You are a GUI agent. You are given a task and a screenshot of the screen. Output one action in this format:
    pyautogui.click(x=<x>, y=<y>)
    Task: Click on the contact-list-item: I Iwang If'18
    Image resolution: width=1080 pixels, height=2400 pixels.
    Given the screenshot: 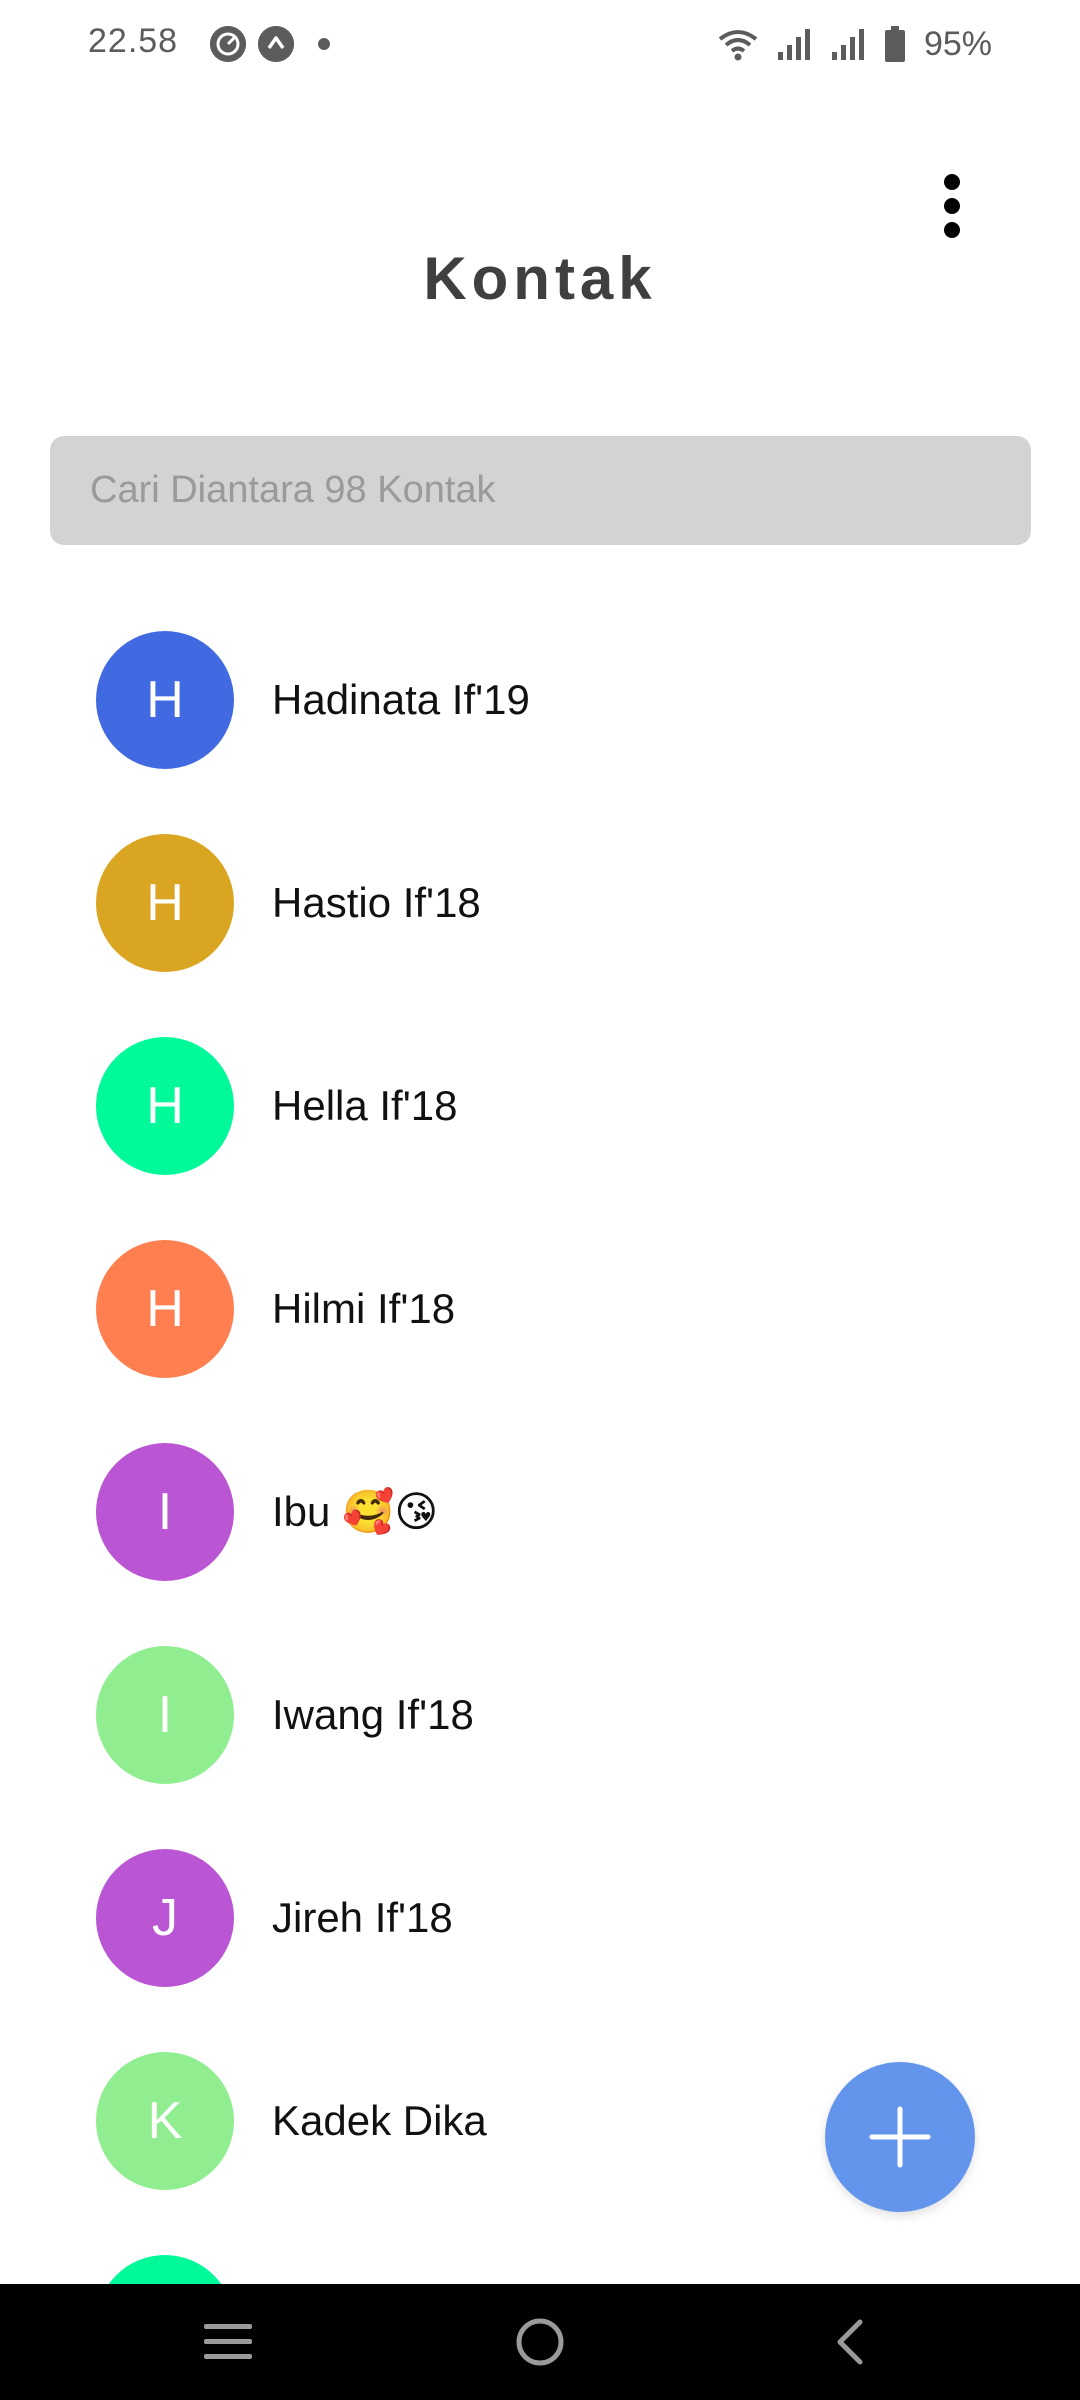 What is the action you would take?
    pyautogui.click(x=540, y=1715)
    